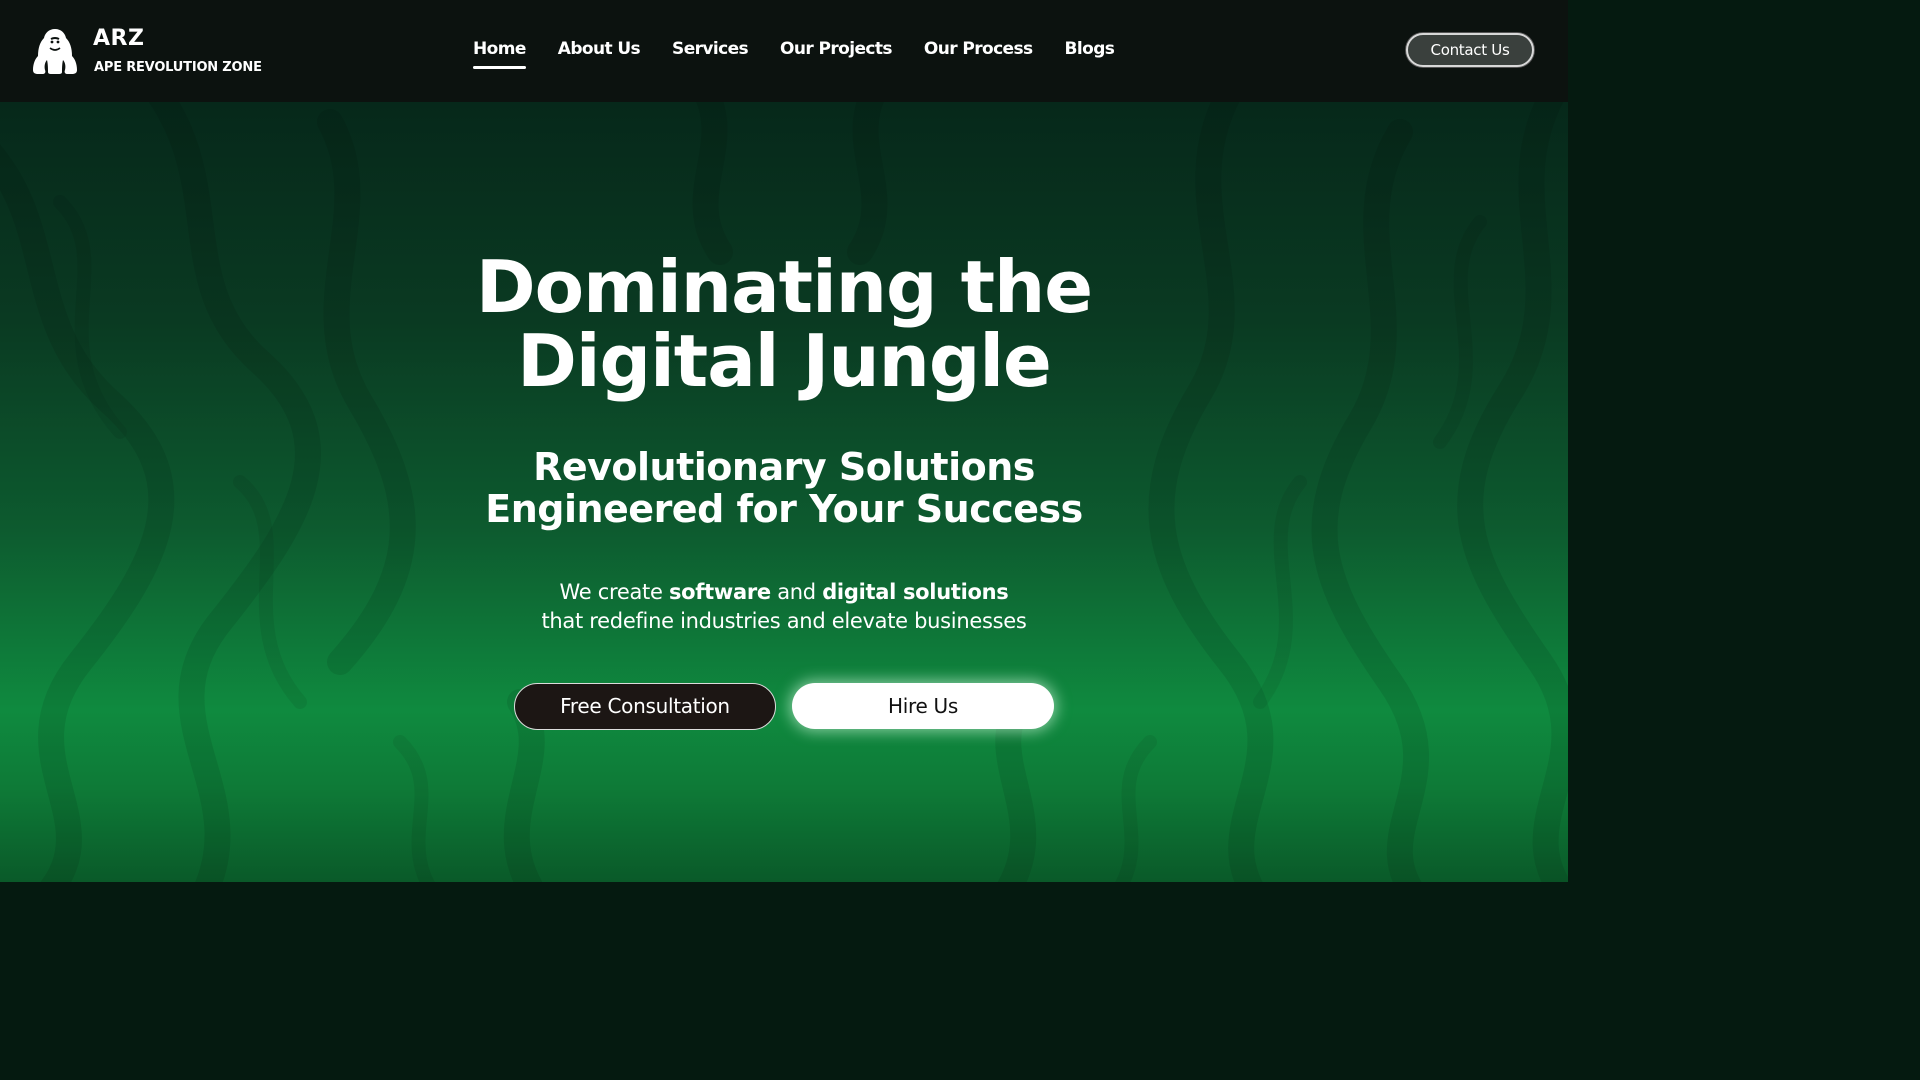  What do you see at coordinates (499, 49) in the screenshot?
I see `nav-home: Home` at bounding box center [499, 49].